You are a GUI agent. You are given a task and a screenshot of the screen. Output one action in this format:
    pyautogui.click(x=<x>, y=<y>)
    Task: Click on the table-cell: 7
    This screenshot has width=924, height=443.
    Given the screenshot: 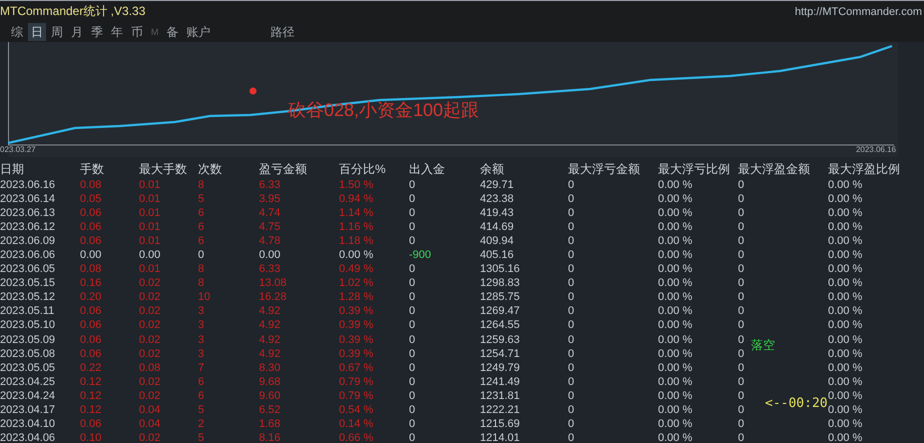 What is the action you would take?
    pyautogui.click(x=201, y=367)
    